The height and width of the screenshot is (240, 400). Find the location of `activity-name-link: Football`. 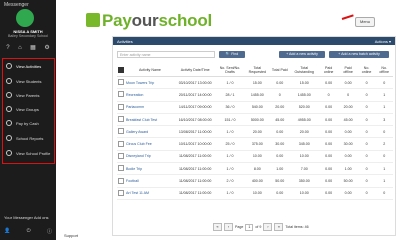

activity-name-link: Football is located at coordinates (150, 181).